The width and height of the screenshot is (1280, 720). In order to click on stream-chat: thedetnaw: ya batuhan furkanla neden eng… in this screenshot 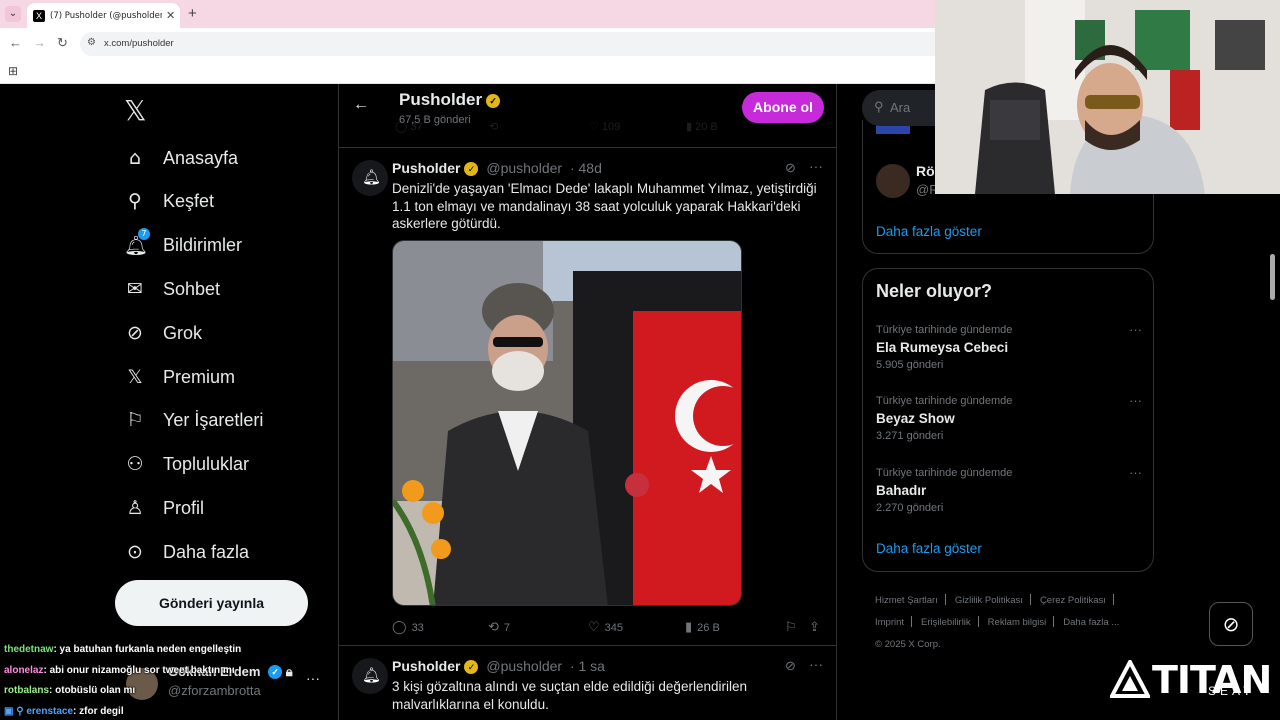, I will do `click(154, 680)`.